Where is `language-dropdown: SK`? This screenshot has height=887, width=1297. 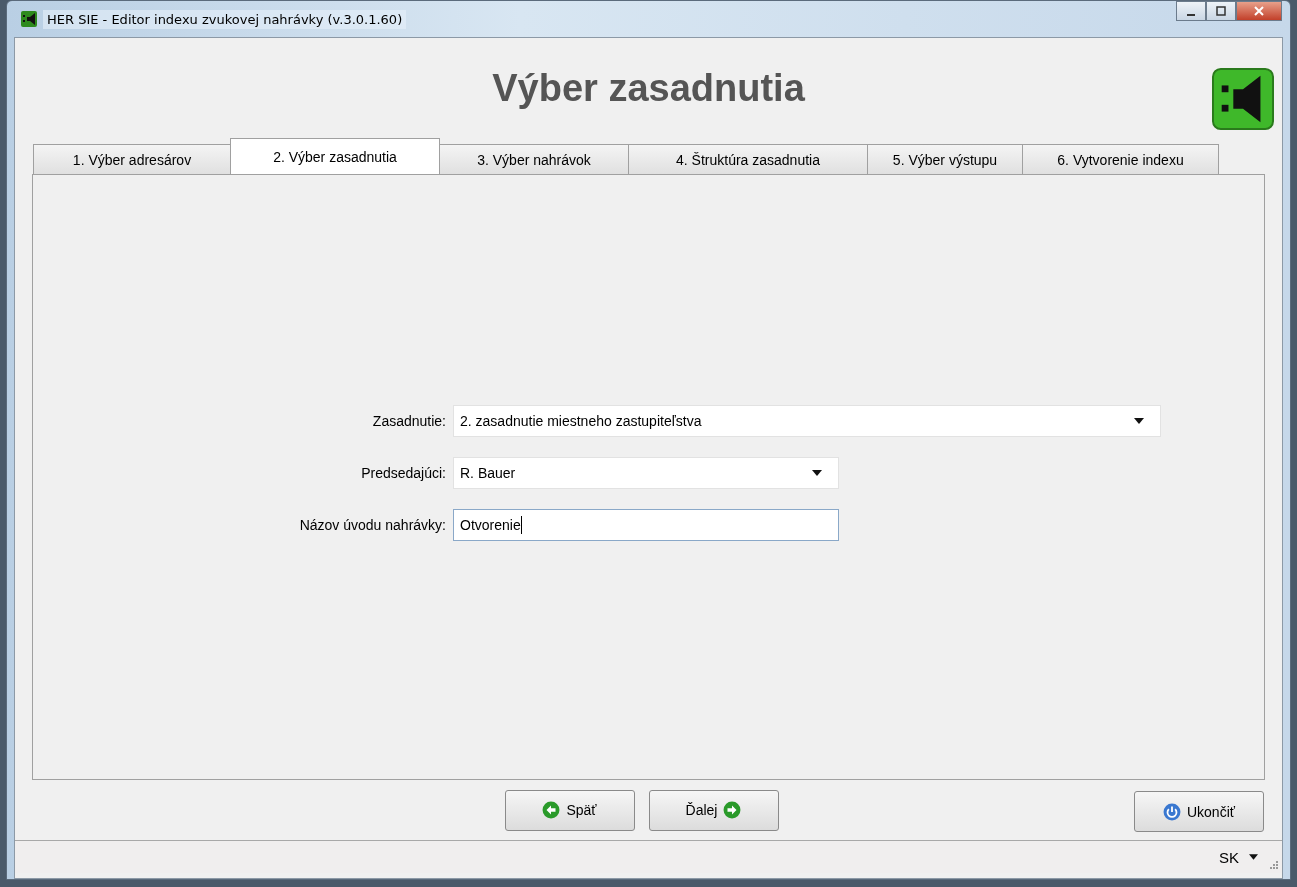
language-dropdown: SK is located at coordinates (1238, 857).